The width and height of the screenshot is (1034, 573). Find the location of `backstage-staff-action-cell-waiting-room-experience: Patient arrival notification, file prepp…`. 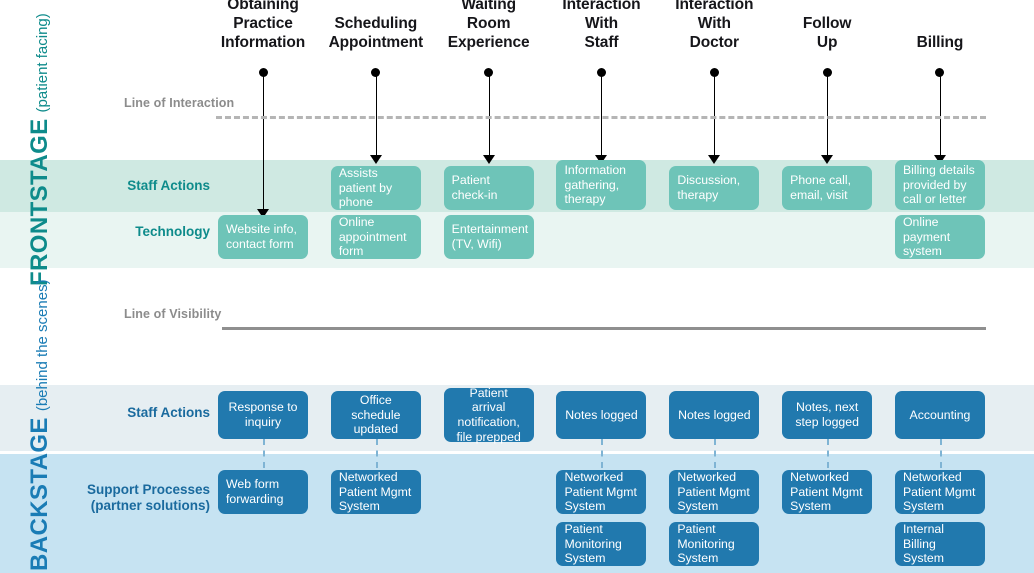

backstage-staff-action-cell-waiting-room-experience: Patient arrival notification, file prepp… is located at coordinates (488, 415).